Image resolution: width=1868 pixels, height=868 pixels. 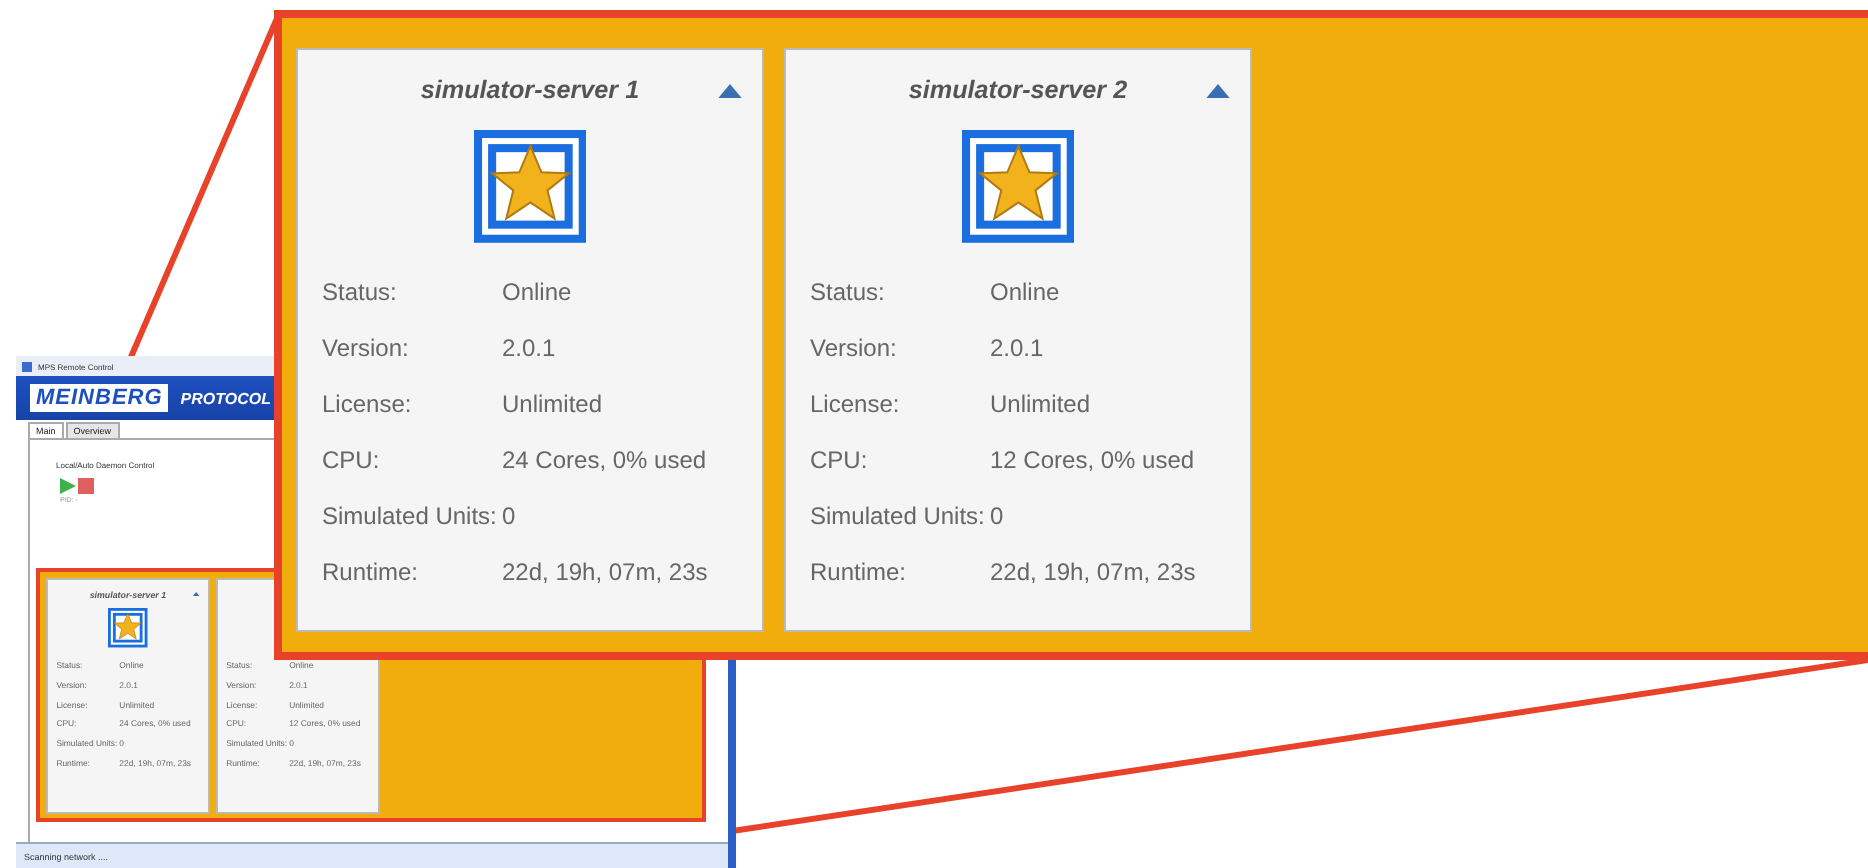 What do you see at coordinates (530, 90) in the screenshot?
I see `card-title: simulator-server 1` at bounding box center [530, 90].